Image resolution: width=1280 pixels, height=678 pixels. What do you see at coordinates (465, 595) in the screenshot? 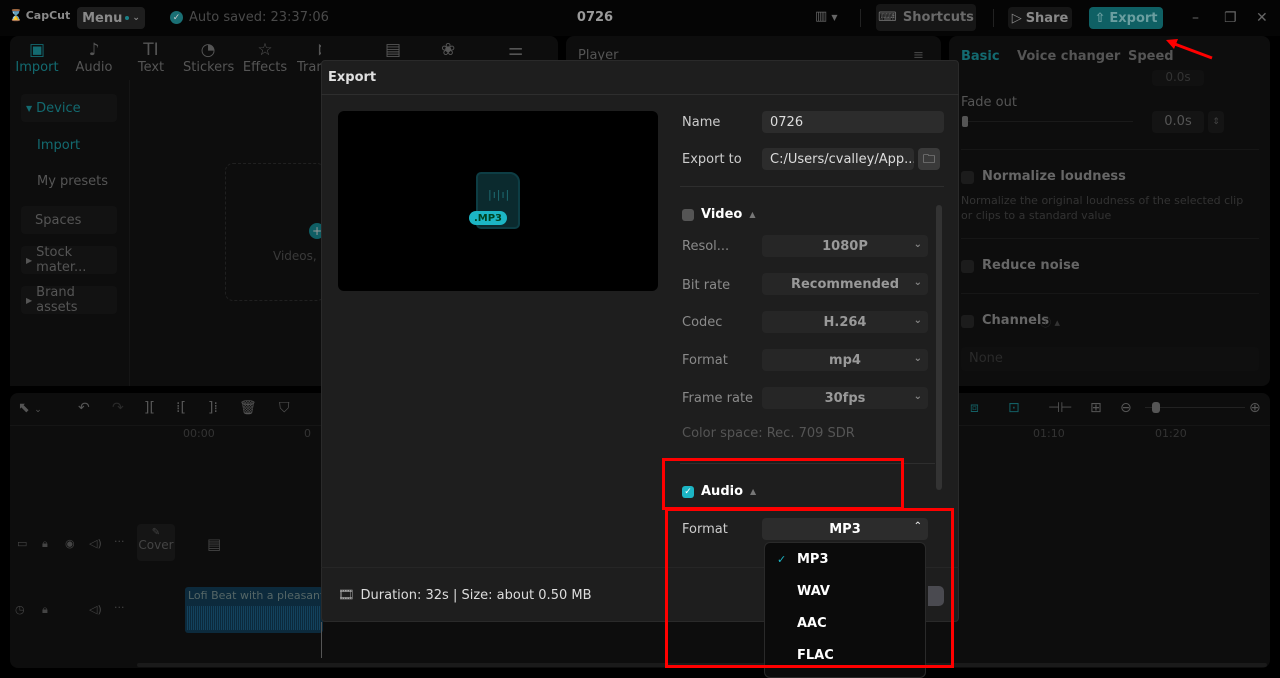
I see `export-summary: 🎞︎ Duration: 32s | Size: about 0.50 MB` at bounding box center [465, 595].